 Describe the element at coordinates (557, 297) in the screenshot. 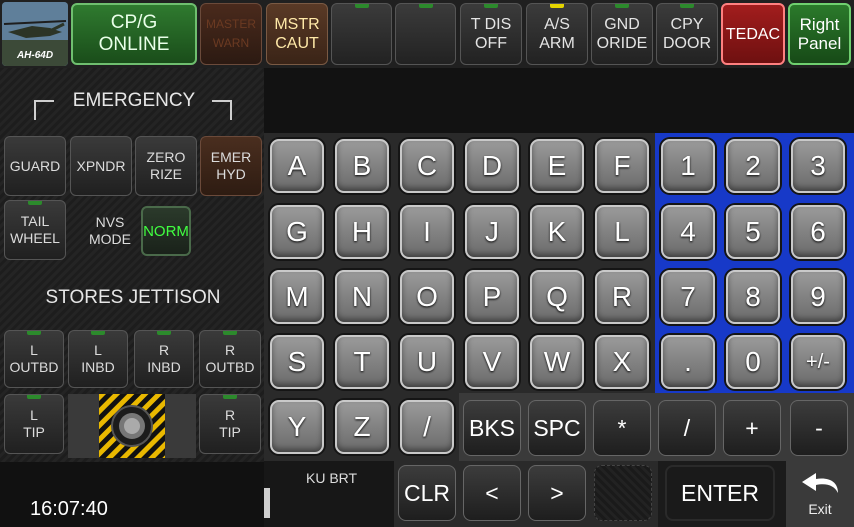

I see `key-q: Q` at that location.